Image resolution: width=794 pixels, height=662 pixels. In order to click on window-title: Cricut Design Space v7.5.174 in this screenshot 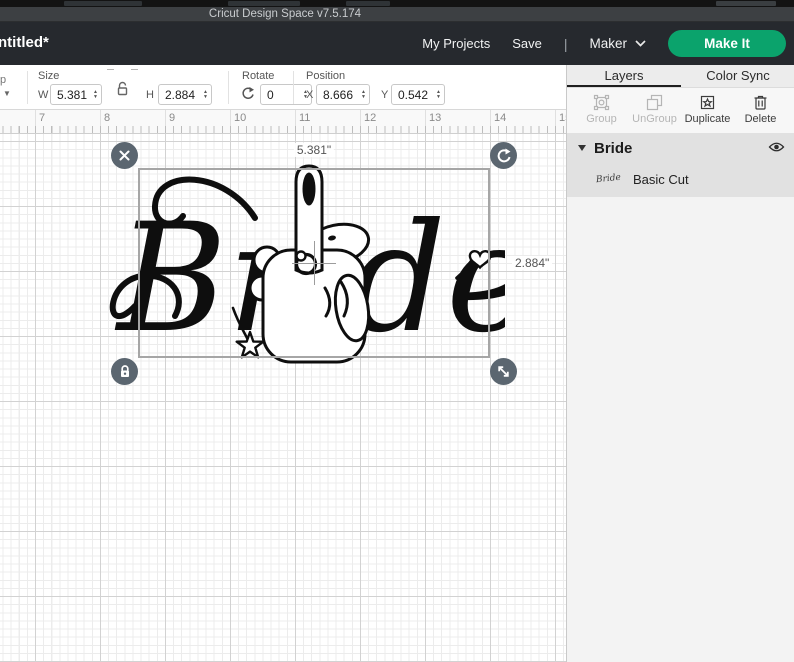, I will do `click(285, 14)`.